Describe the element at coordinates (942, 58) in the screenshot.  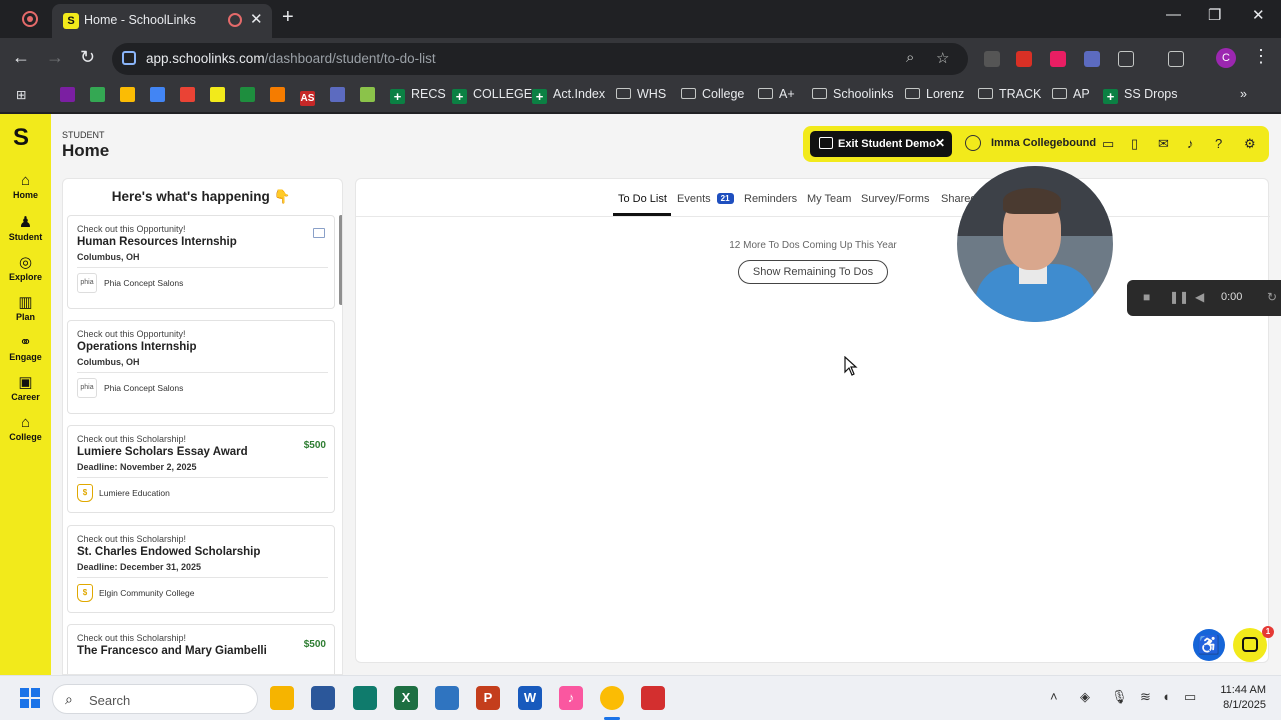
I see `bookmark-star-icon: ☆` at that location.